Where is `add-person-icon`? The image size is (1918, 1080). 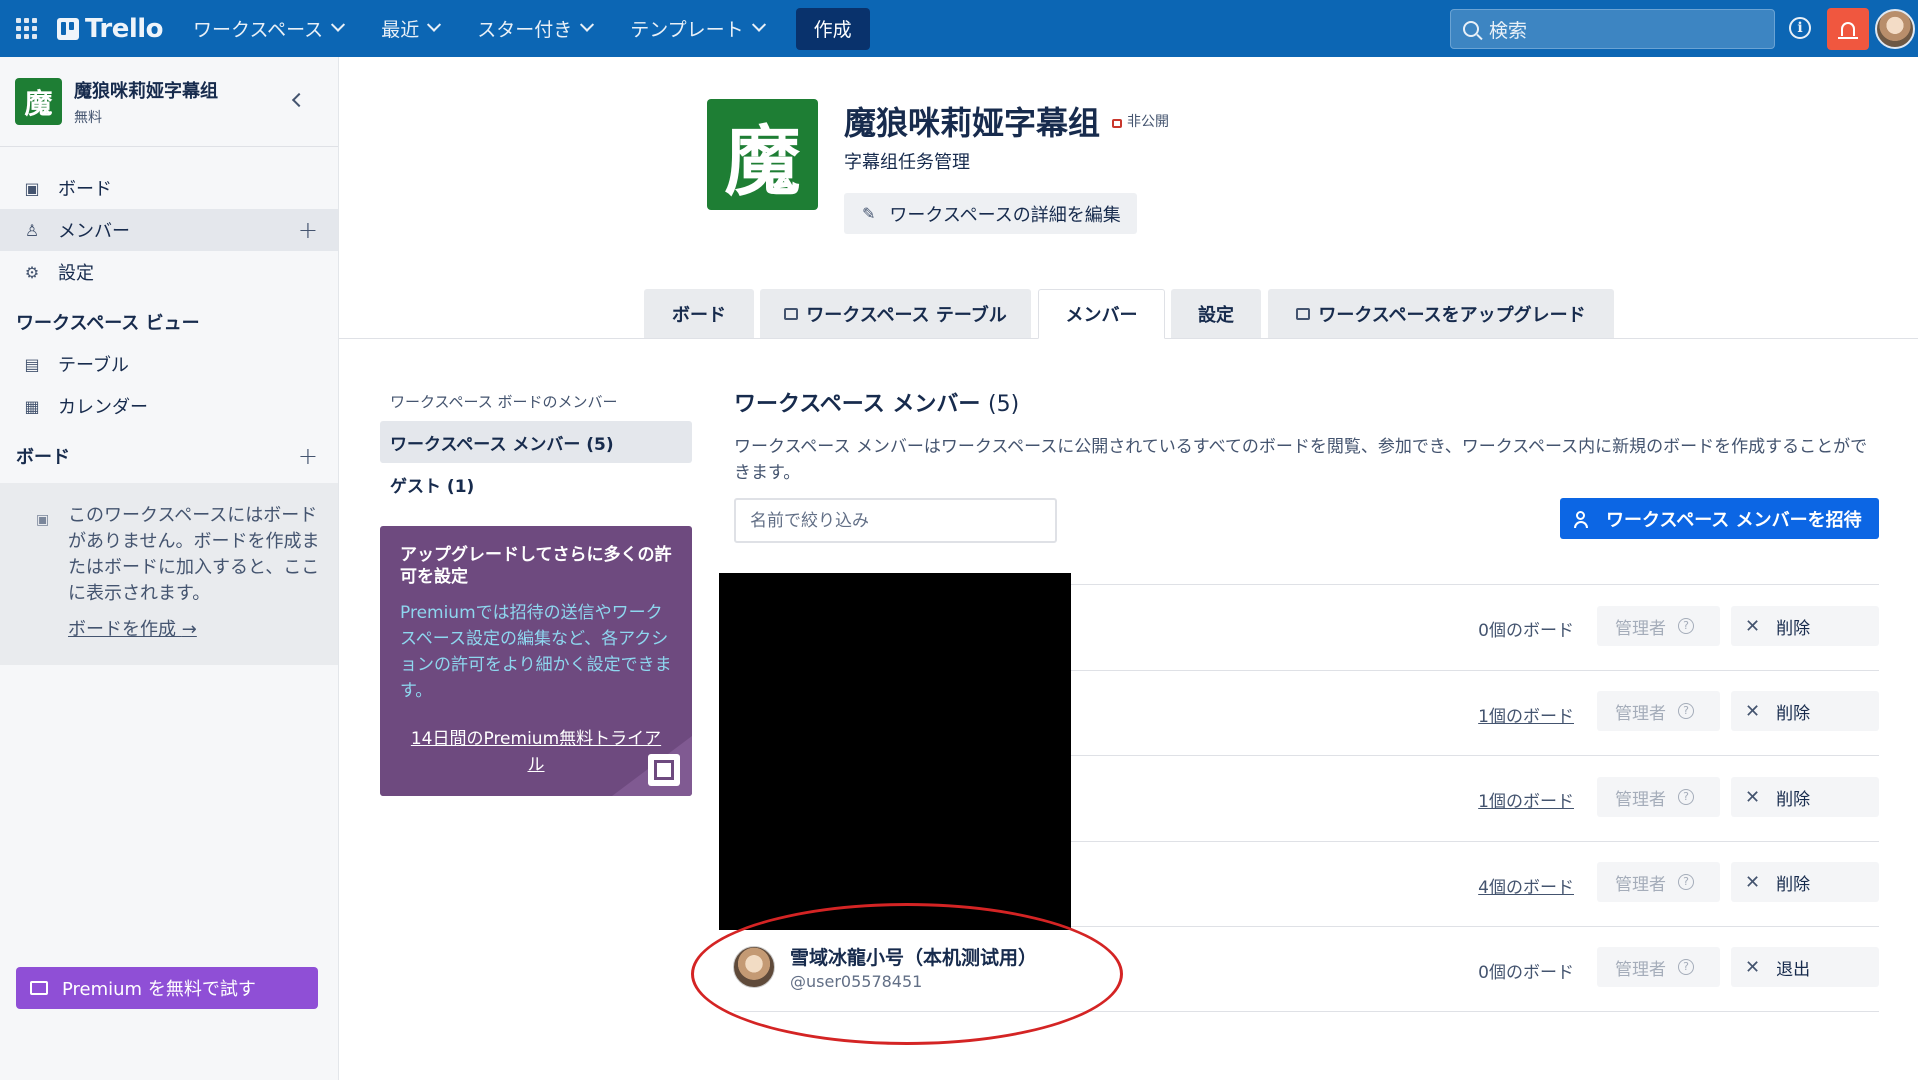
add-person-icon is located at coordinates (1581, 519).